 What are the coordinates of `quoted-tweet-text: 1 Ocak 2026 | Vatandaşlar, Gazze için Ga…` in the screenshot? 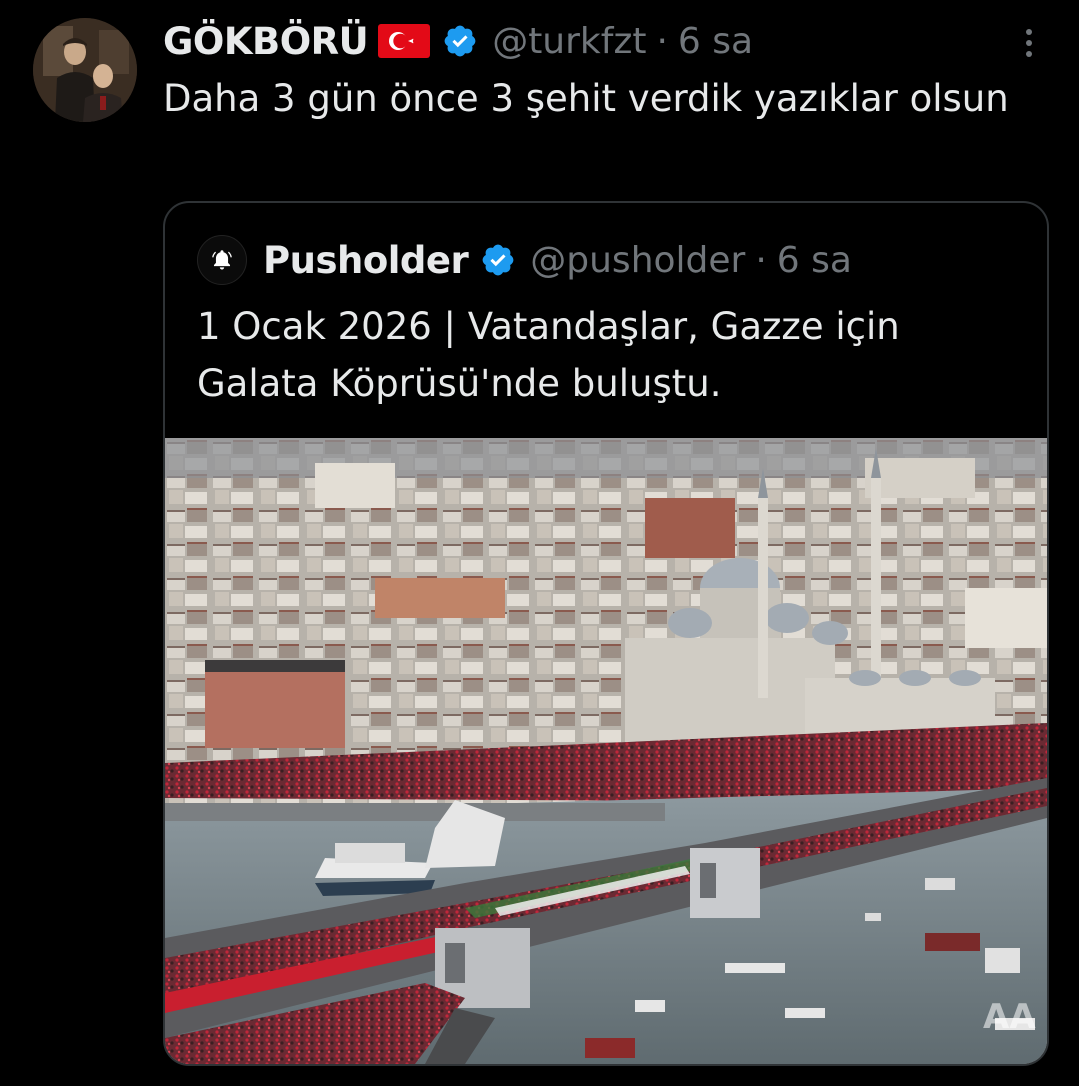 It's located at (548, 355).